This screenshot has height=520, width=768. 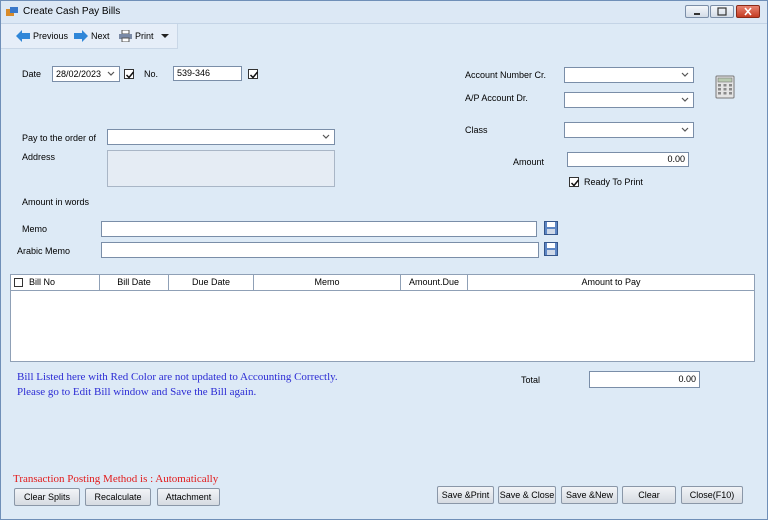 What do you see at coordinates (81, 36) in the screenshot?
I see `arrow-right-icon` at bounding box center [81, 36].